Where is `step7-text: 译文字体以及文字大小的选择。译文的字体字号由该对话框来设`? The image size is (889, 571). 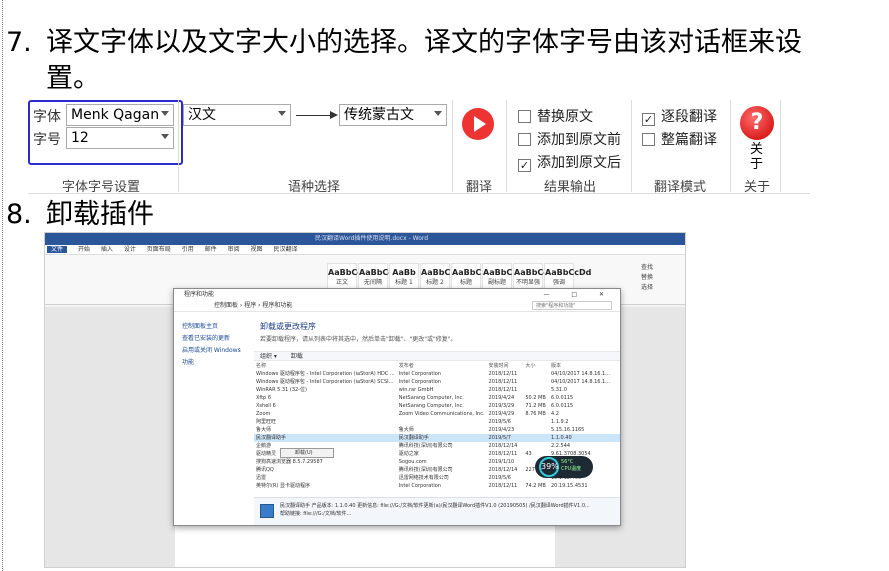
step7-text: 译文字体以及文字大小的选择。译文的字体字号由该对话框来设 is located at coordinates (424, 42).